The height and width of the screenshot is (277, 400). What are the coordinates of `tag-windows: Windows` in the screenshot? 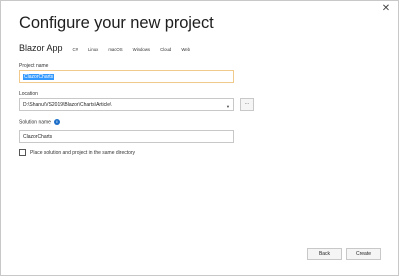 It's located at (141, 49).